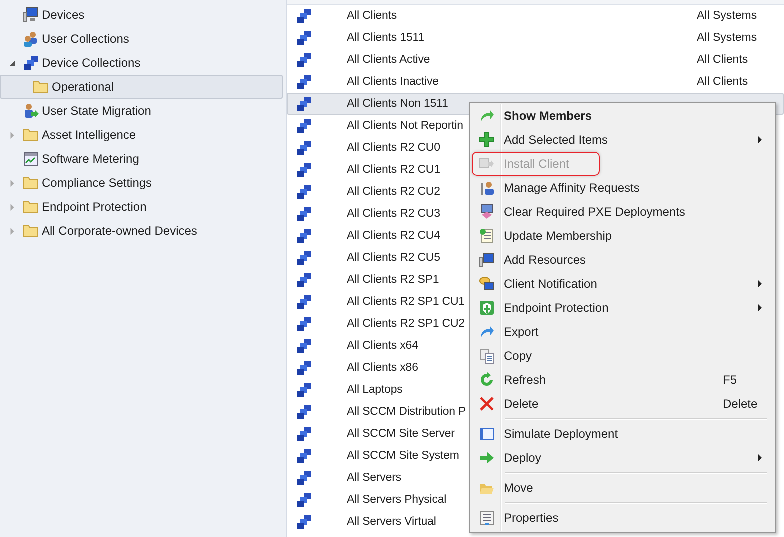 The image size is (784, 537). Describe the element at coordinates (401, 434) in the screenshot. I see `table-cell: All SCCM Site Server` at that location.